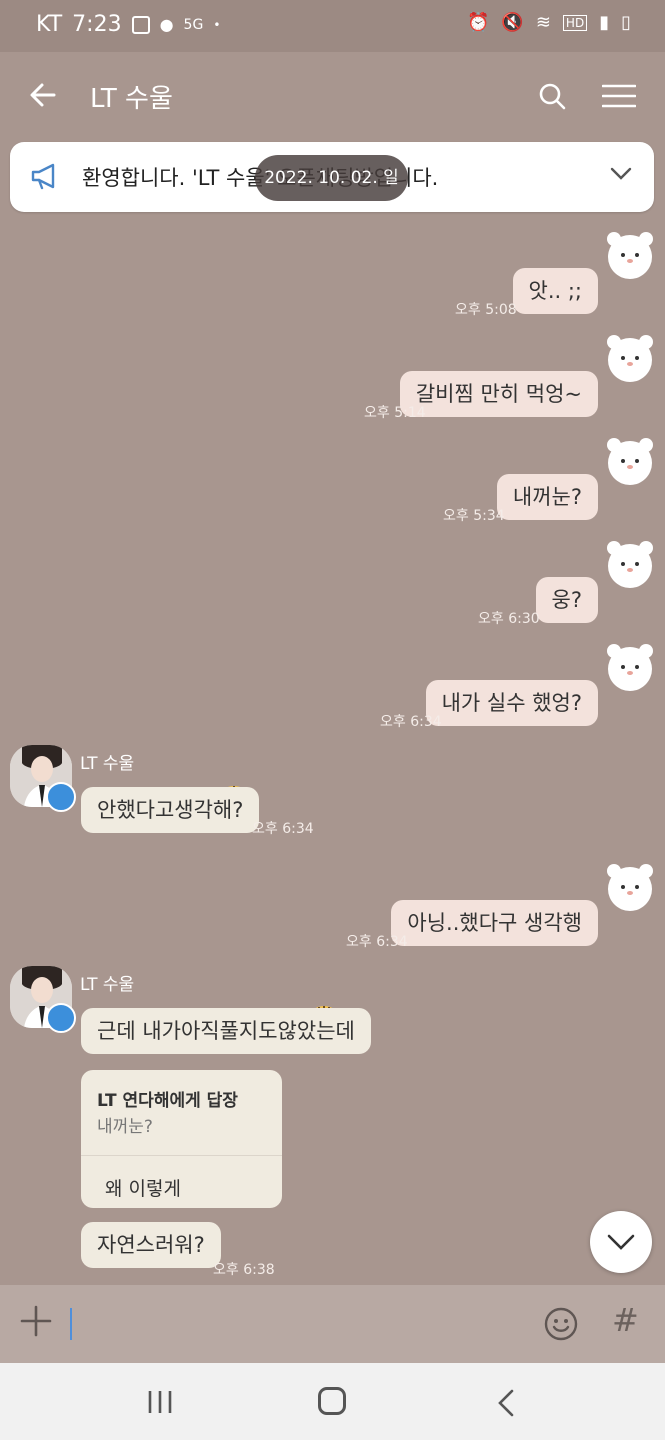 This screenshot has width=665, height=1440. Describe the element at coordinates (43, 176) in the screenshot. I see `megaphone-icon` at that location.